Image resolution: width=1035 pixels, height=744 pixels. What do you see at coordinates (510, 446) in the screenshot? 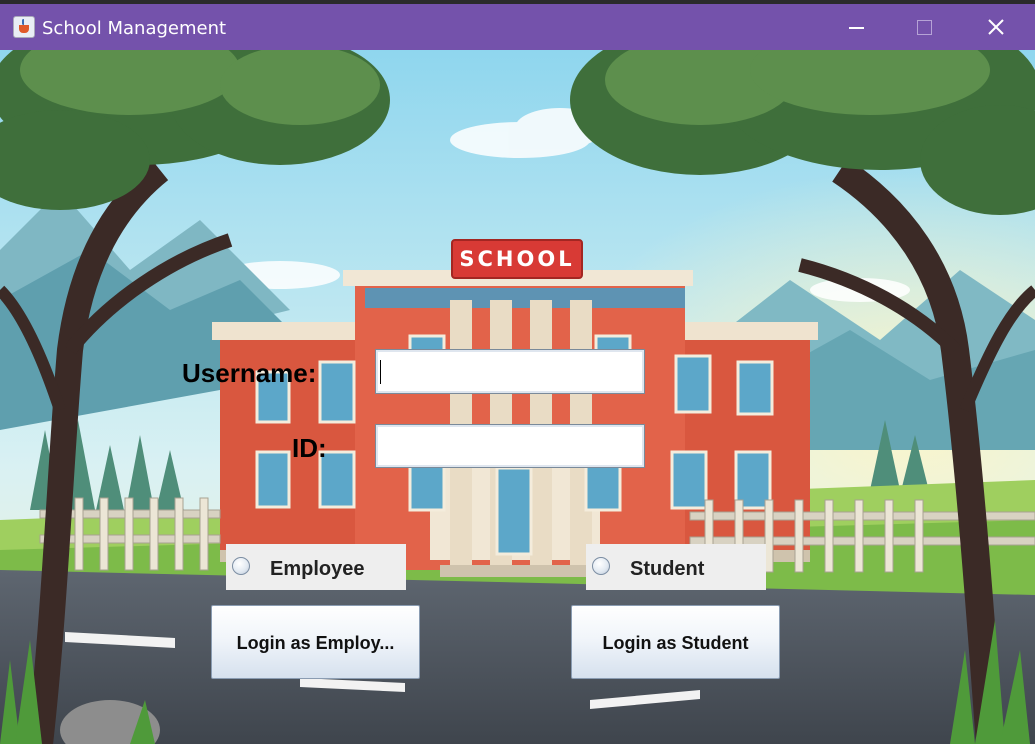
I see `id-input` at bounding box center [510, 446].